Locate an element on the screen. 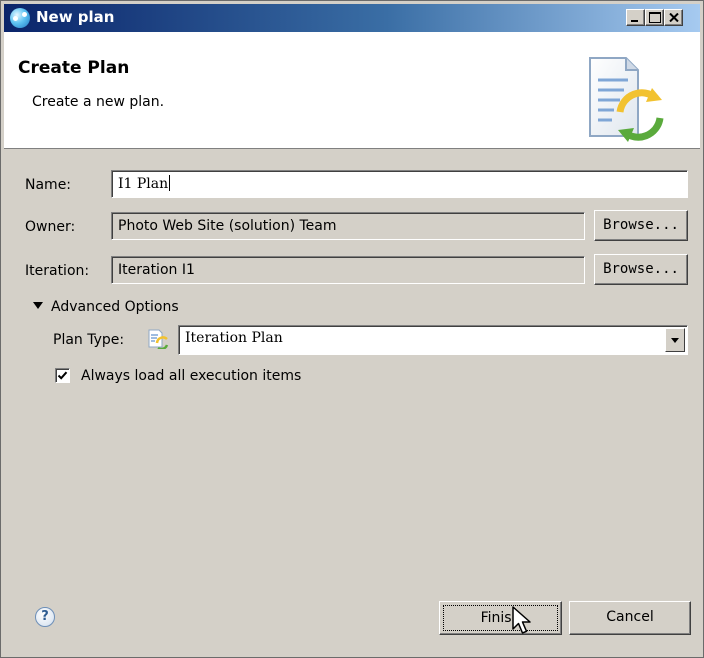 The image size is (704, 658). plan-type-select: Iteration Plan is located at coordinates (433, 340).